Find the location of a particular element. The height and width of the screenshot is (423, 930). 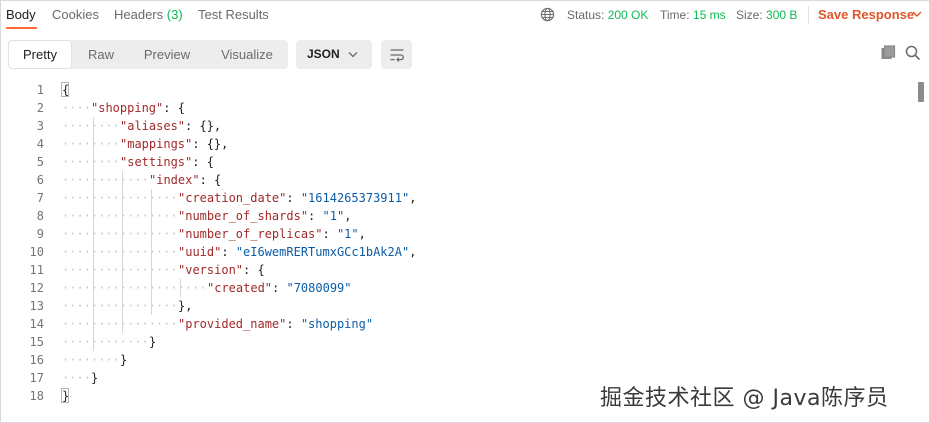

indent-whitespace: ···················· is located at coordinates (134, 288).